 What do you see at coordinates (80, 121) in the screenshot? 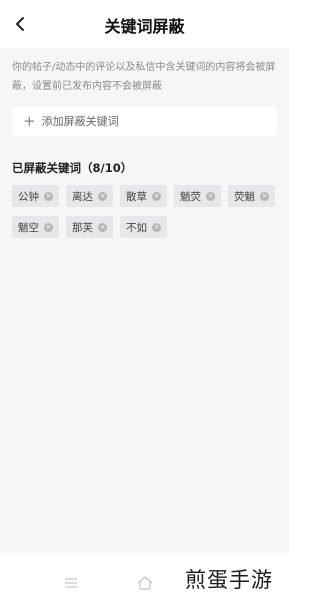
I see `add-keyword-label: 添加屏蔽关键词` at bounding box center [80, 121].